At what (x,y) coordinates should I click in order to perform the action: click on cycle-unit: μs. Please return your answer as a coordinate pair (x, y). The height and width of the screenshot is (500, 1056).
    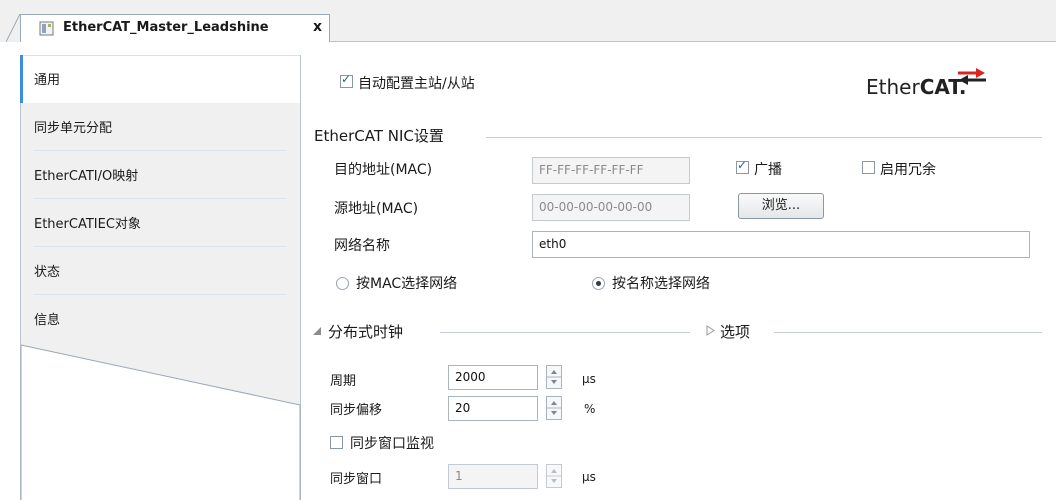
    Looking at the image, I should click on (589, 379).